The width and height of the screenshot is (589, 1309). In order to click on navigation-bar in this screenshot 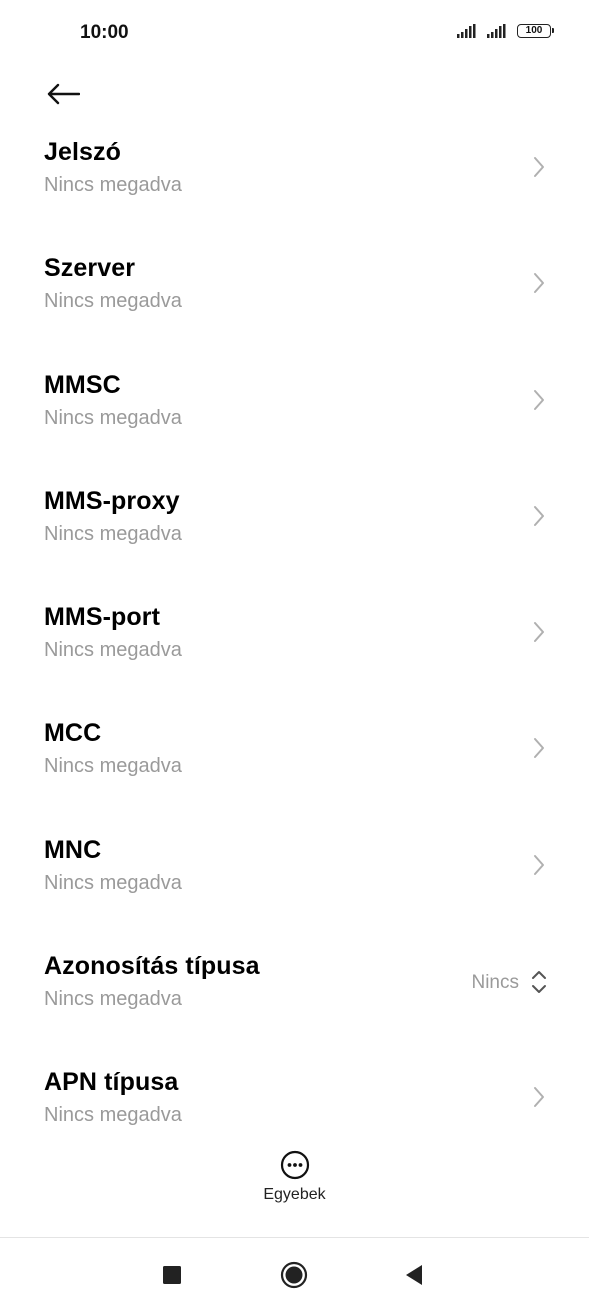, I will do `click(294, 1273)`.